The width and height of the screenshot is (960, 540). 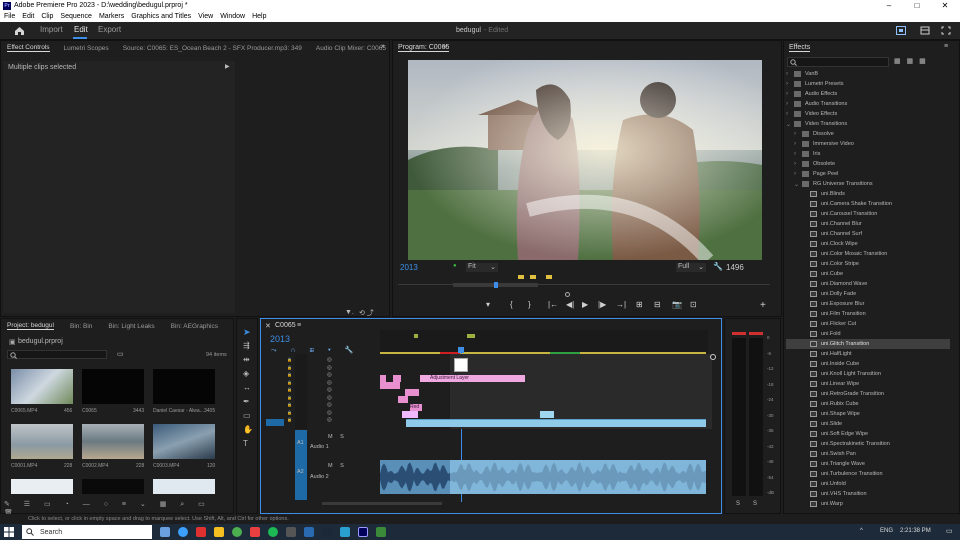 I want to click on effect-item: uni.Glitch Transition, so click(x=868, y=344).